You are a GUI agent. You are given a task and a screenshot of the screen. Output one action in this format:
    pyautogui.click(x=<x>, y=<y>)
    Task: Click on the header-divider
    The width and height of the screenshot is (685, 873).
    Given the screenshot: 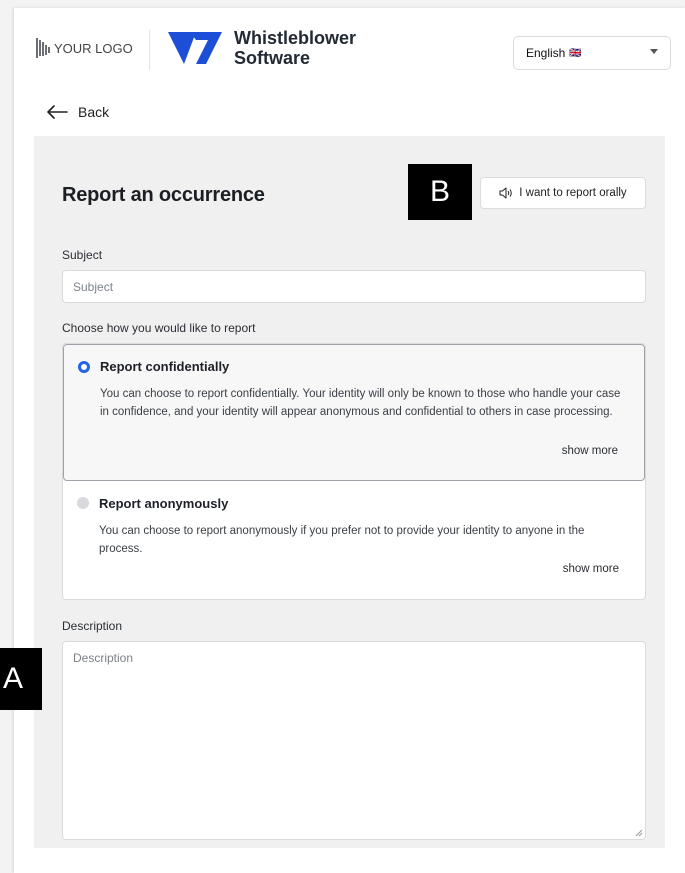 What is the action you would take?
    pyautogui.click(x=149, y=50)
    